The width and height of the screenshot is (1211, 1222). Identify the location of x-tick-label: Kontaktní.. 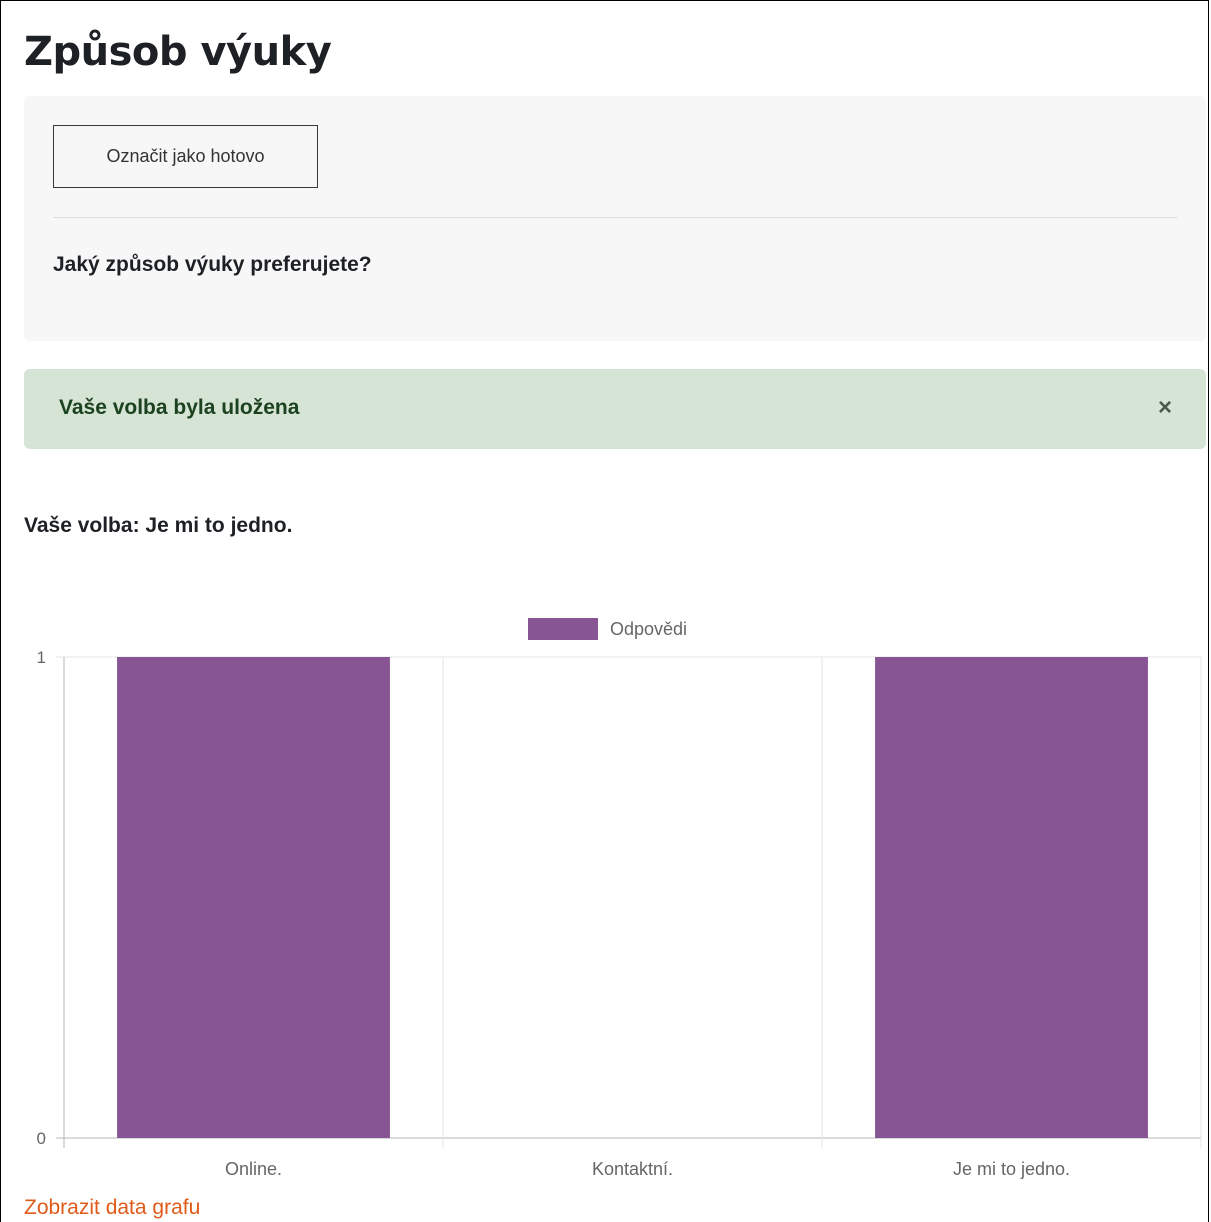
(632, 1169).